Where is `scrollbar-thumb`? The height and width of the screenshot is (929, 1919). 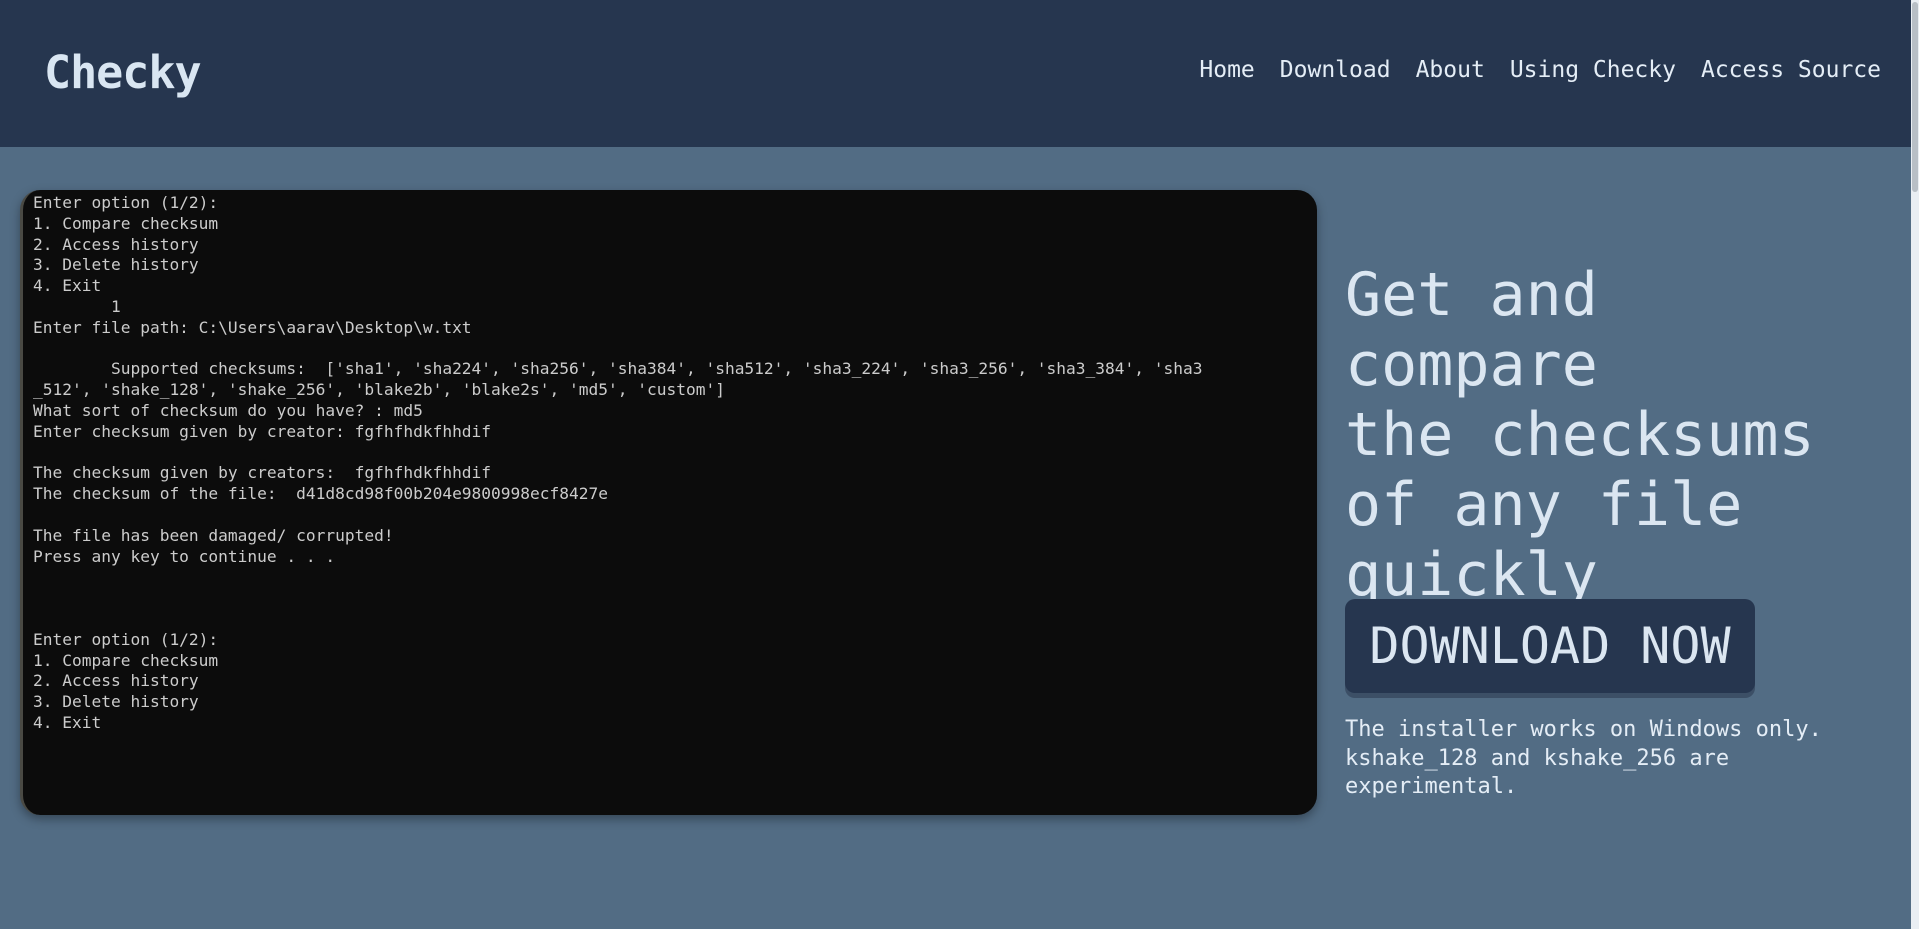
scrollbar-thumb is located at coordinates (1915, 97).